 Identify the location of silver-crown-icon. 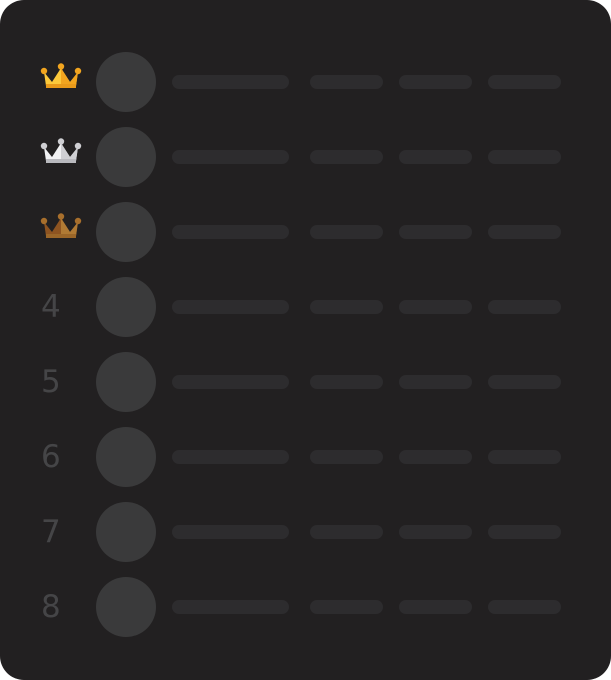
(61, 150).